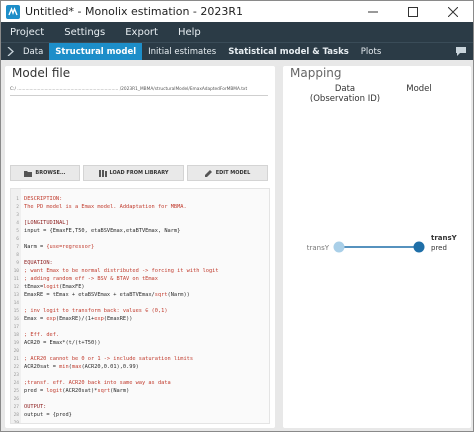 Image resolution: width=474 pixels, height=432 pixels. I want to click on load-from-library-button: LOAD FROM LIBRARY, so click(133, 173).